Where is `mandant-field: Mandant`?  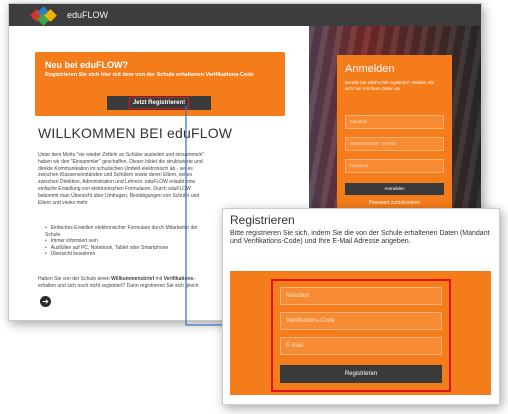
mandant-field: Mandant is located at coordinates (394, 122).